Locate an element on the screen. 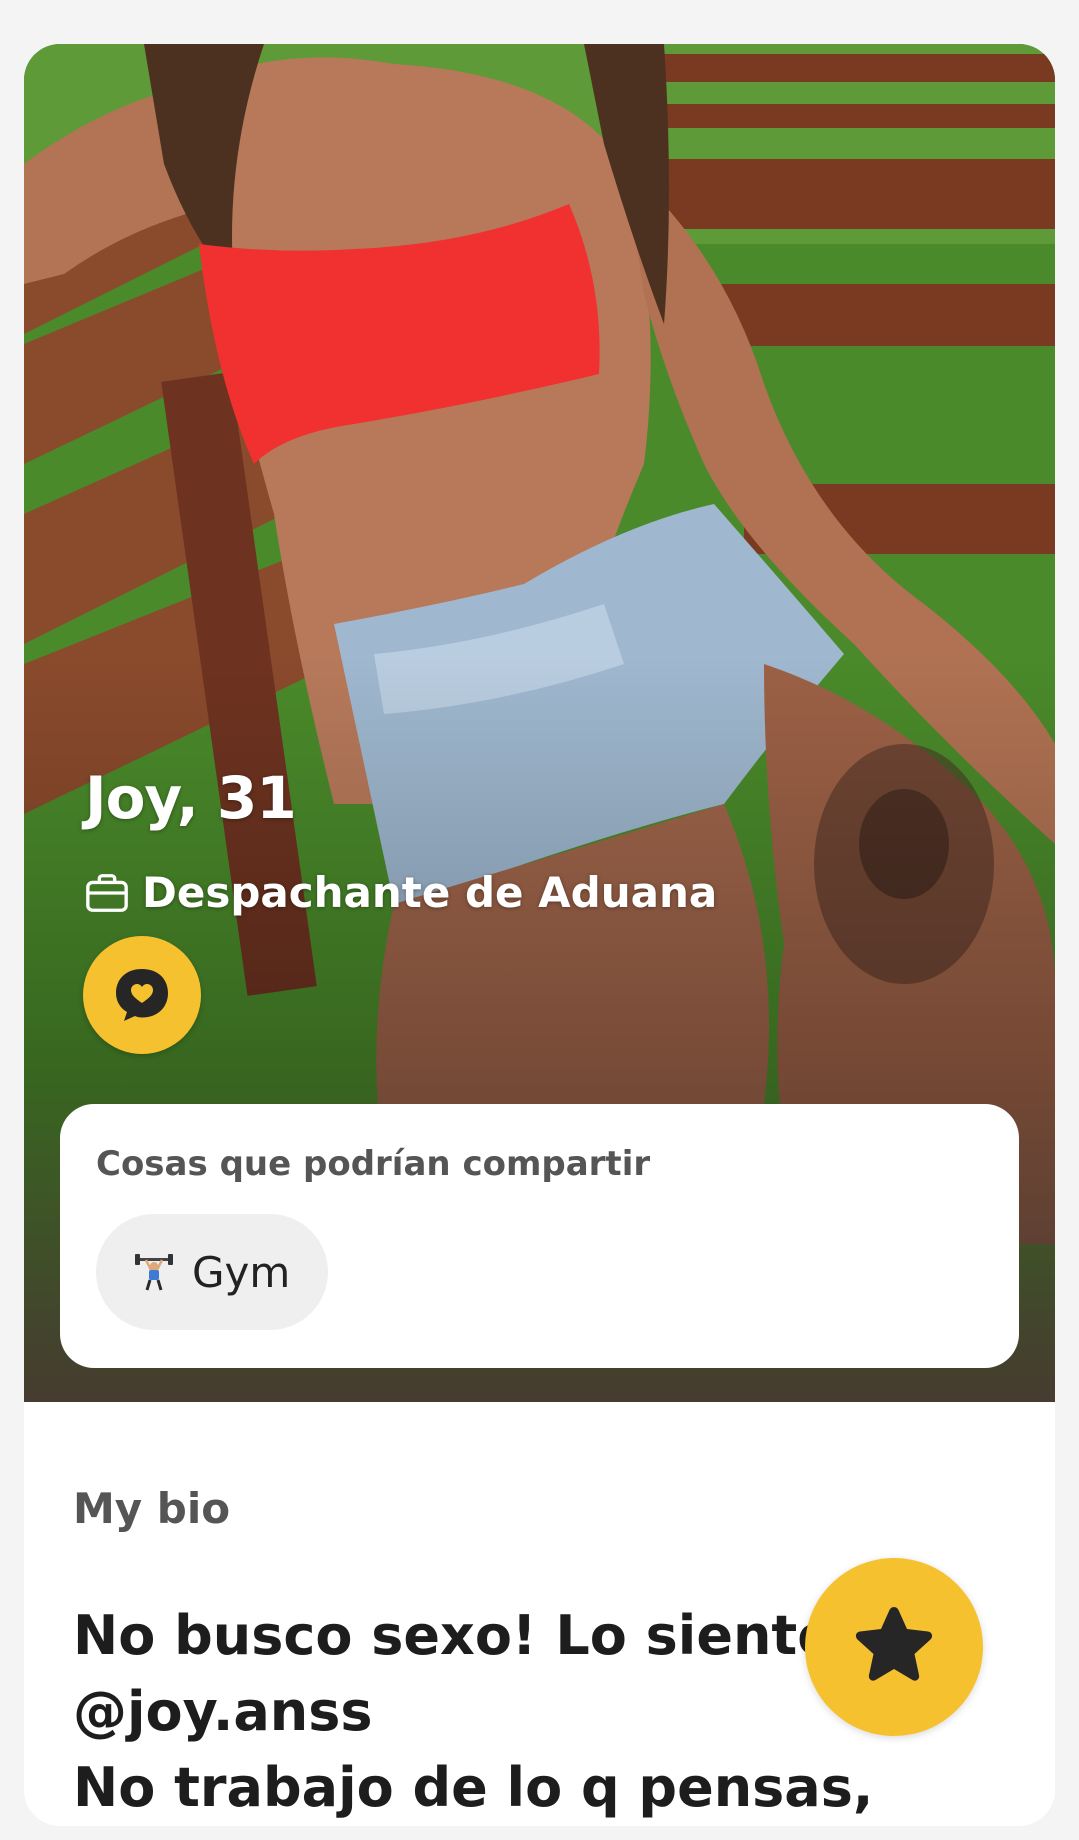 The image size is (1079, 1840). job-title: Despachante de Aduana is located at coordinates (430, 892).